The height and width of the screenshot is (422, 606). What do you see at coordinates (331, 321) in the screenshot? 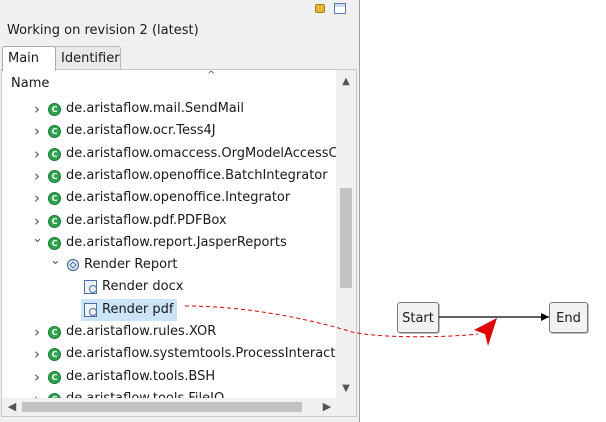
I see `drag-path` at bounding box center [331, 321].